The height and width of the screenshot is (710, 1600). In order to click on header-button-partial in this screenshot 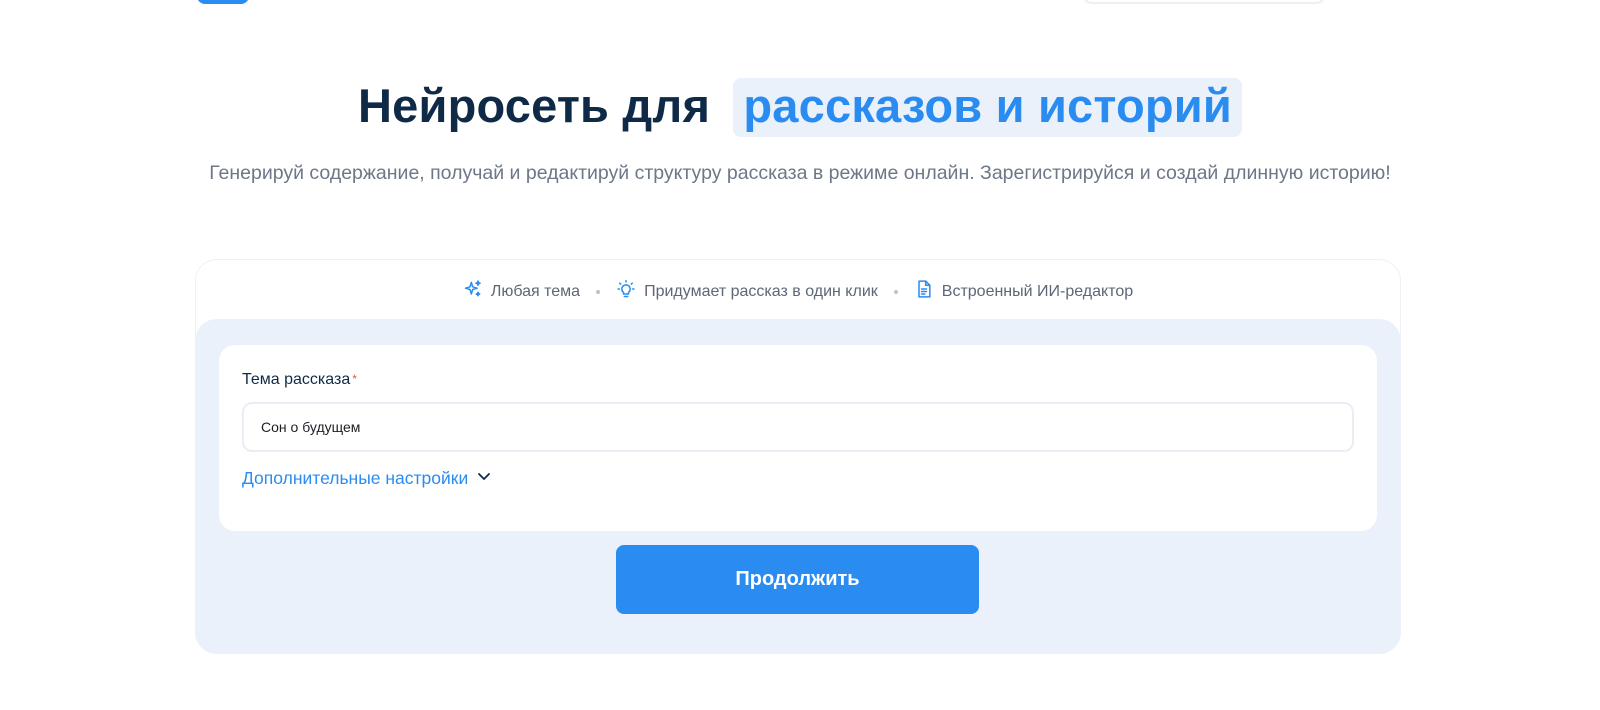, I will do `click(223, 2)`.